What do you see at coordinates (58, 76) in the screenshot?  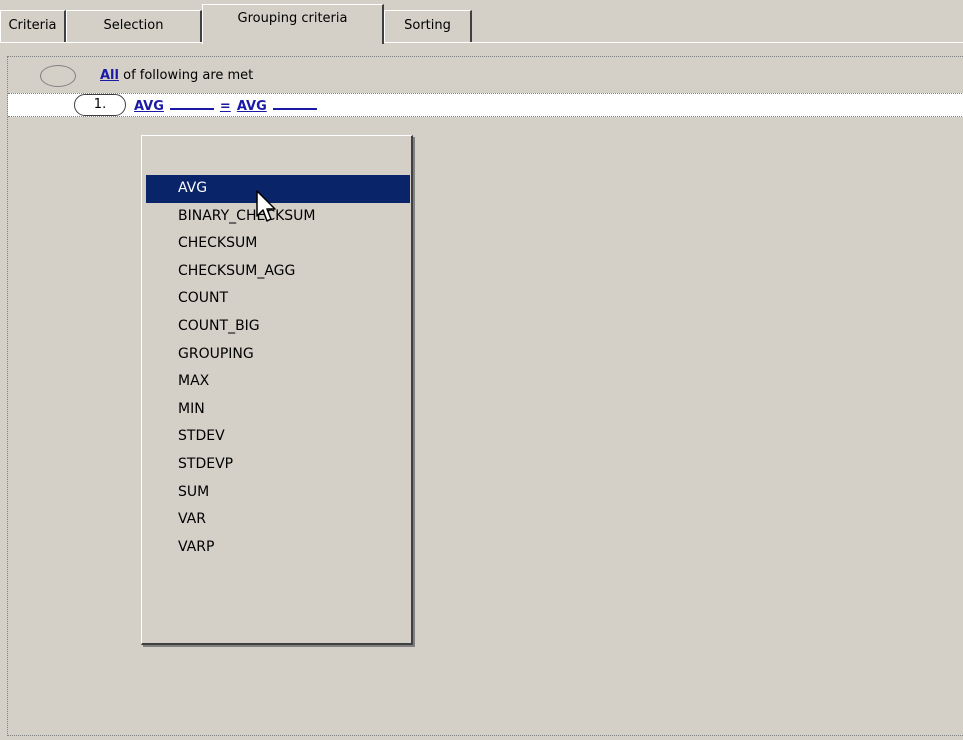 I see `group-circle-icon` at bounding box center [58, 76].